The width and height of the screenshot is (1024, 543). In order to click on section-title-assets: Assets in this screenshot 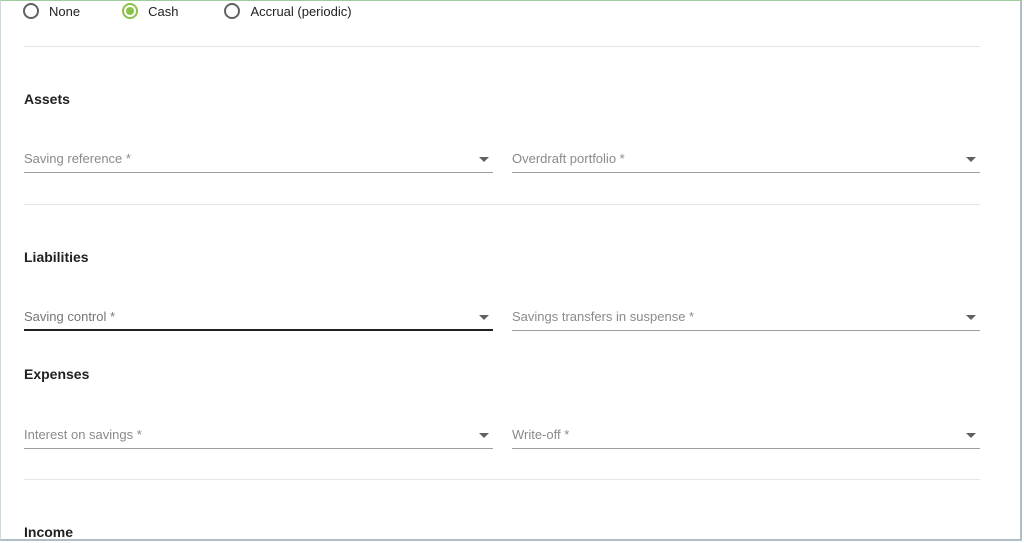, I will do `click(47, 99)`.